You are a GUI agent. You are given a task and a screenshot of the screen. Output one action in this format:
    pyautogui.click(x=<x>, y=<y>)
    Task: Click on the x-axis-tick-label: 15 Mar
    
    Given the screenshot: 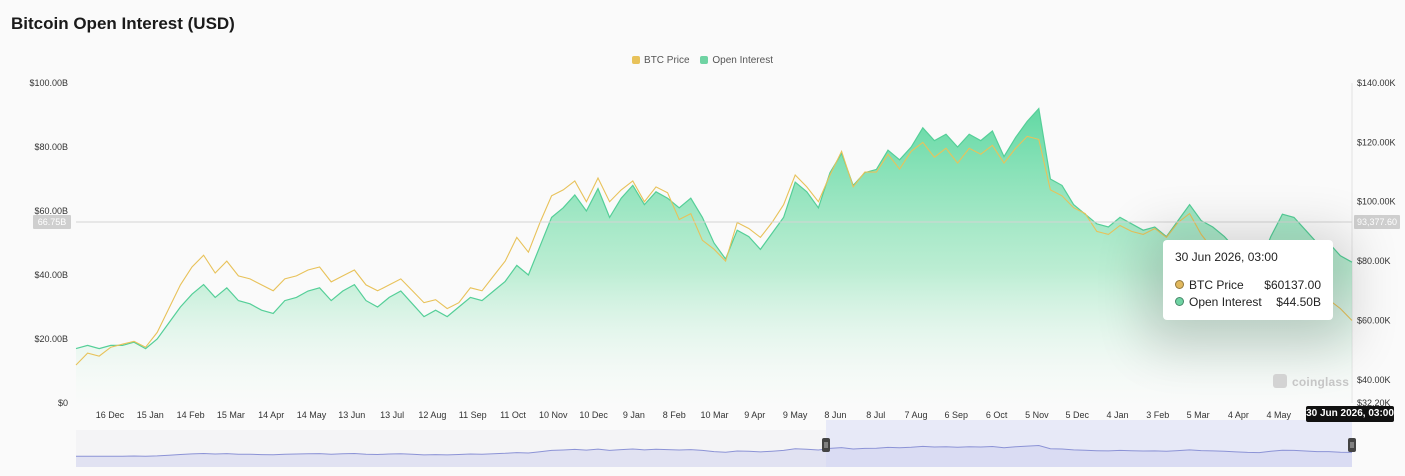 What is the action you would take?
    pyautogui.click(x=231, y=415)
    